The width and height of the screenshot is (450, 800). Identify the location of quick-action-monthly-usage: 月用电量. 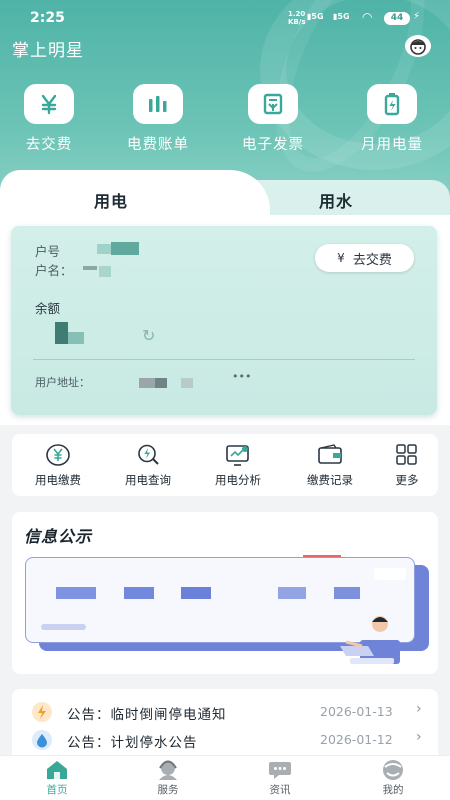
(392, 119).